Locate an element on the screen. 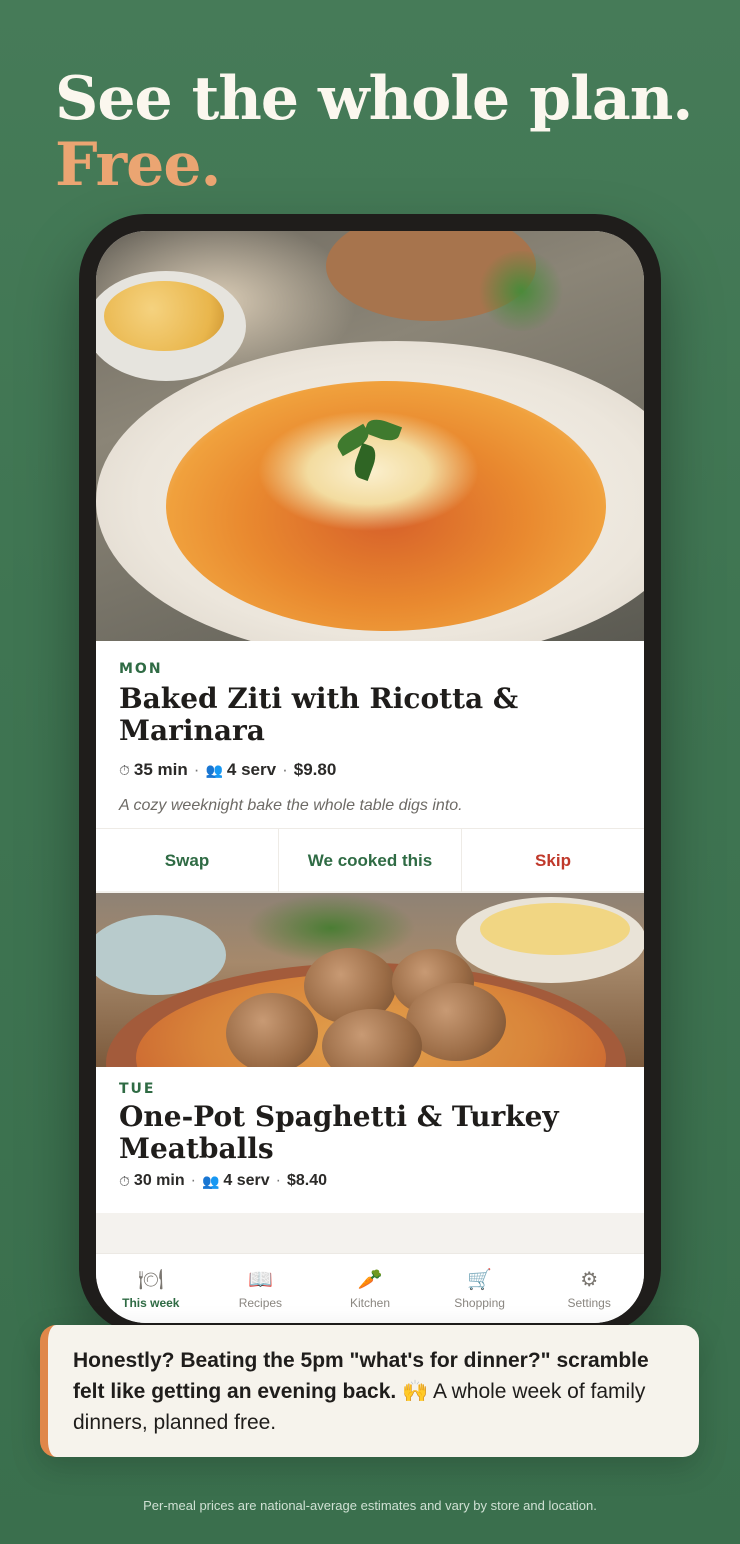 The height and width of the screenshot is (1544, 740). swap-button: Swap is located at coordinates (187, 860).